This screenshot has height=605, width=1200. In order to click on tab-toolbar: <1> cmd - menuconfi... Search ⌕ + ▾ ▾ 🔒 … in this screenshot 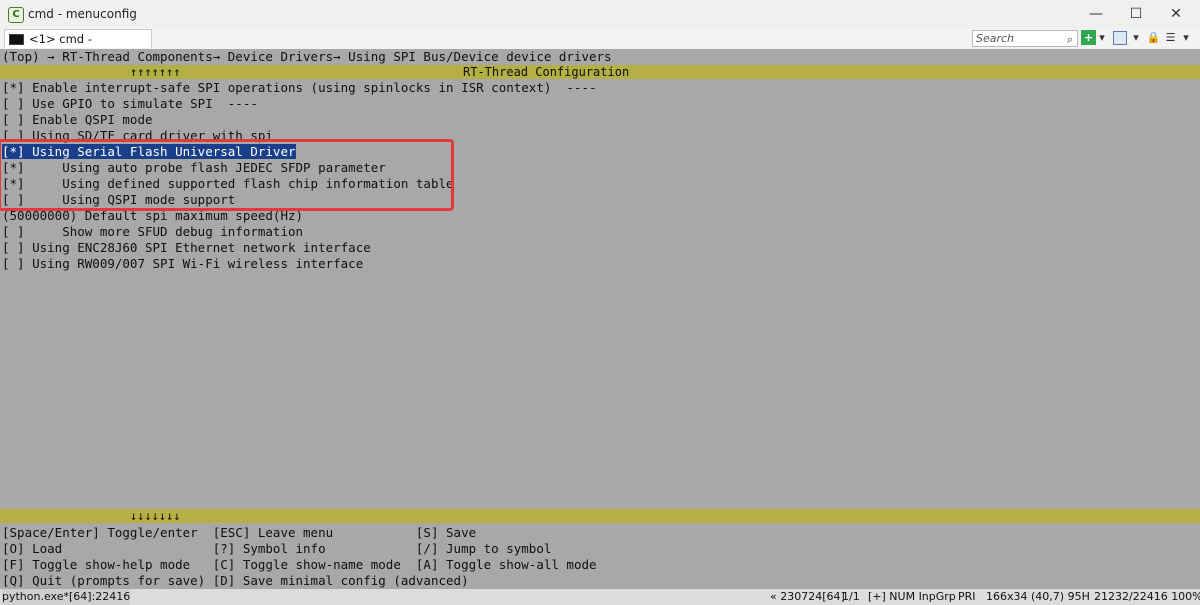, I will do `click(600, 46)`.